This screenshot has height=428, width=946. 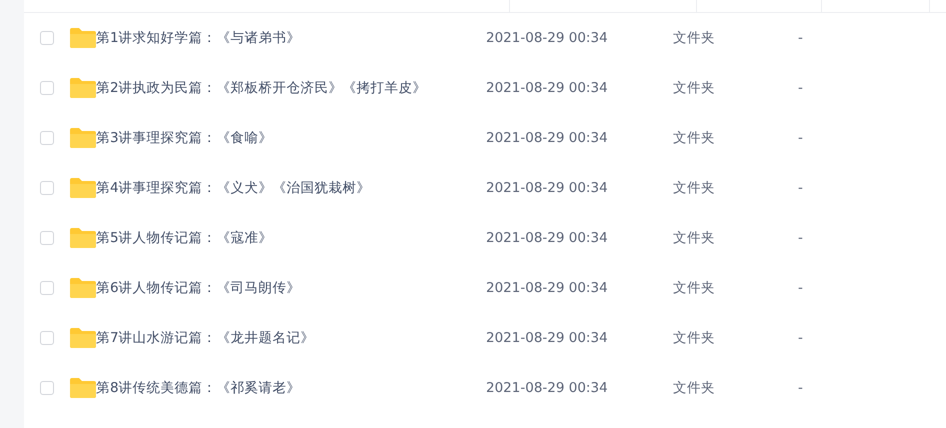 I want to click on file-name: 第5讲人物传记篇：《寇准》, so click(x=286, y=238).